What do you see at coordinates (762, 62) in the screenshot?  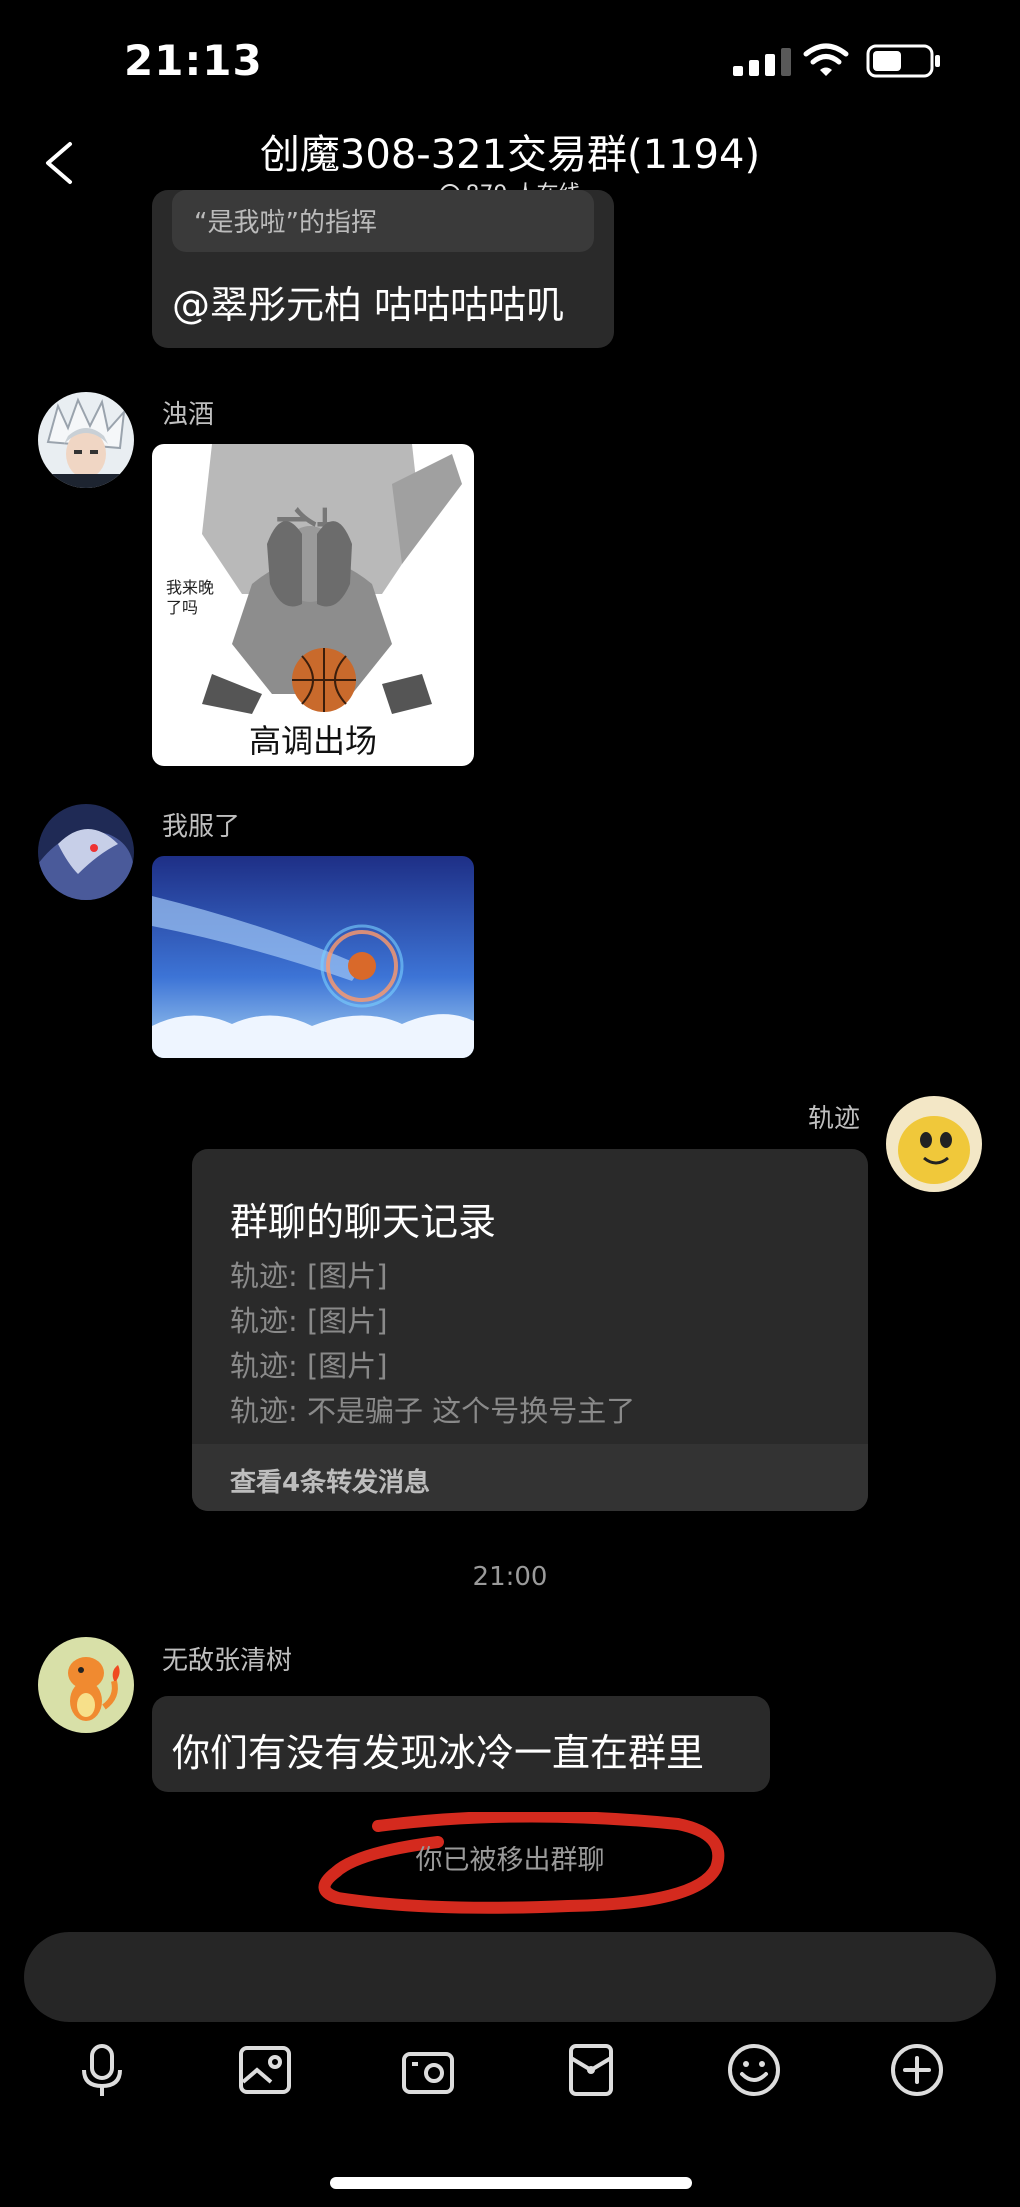 I see `signal-icon` at bounding box center [762, 62].